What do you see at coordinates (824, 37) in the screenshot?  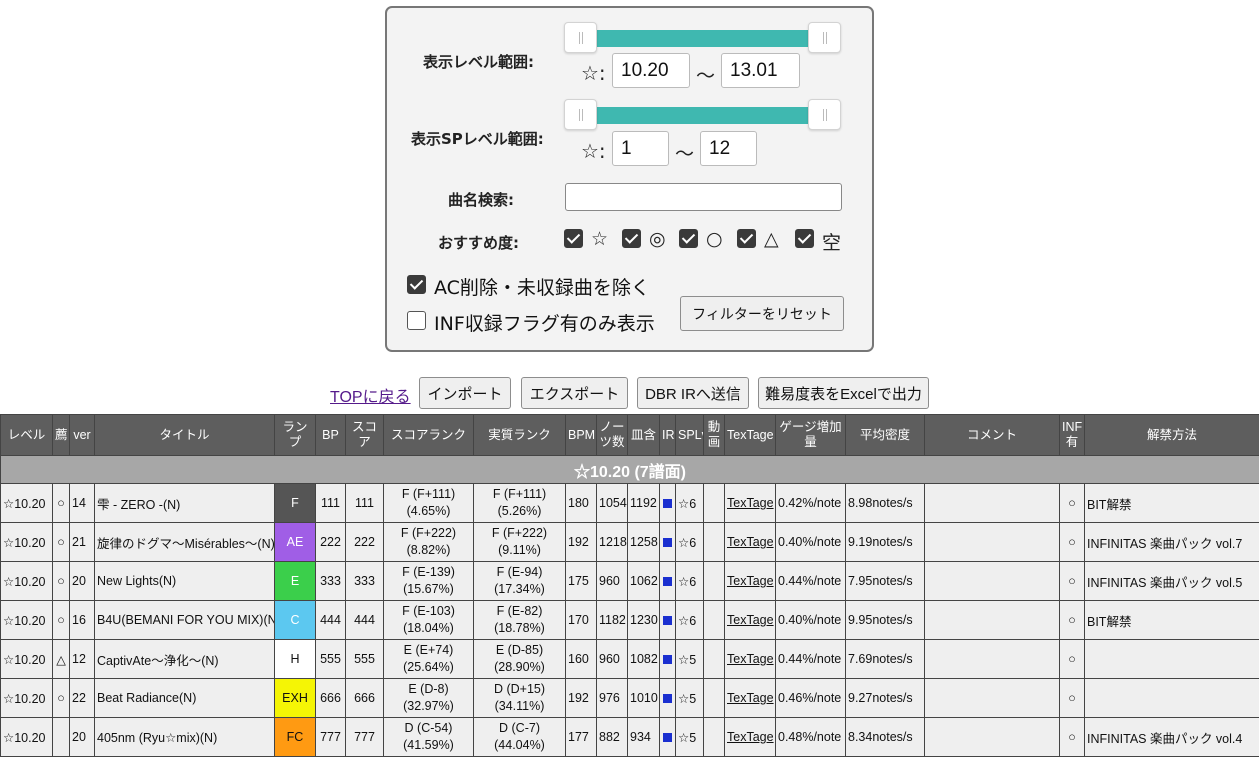 I see `level-slider-max-handle` at bounding box center [824, 37].